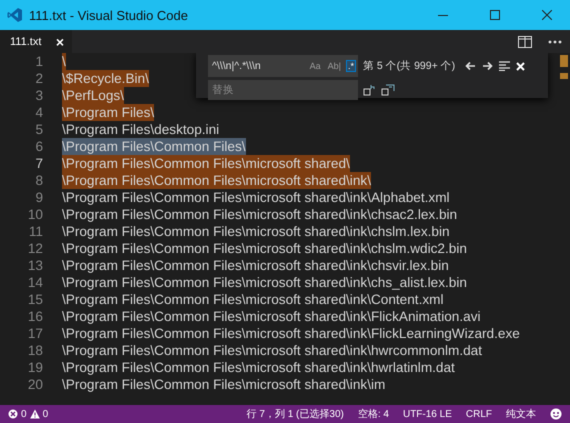 The width and height of the screenshot is (570, 423). I want to click on code-line: \Program Files\Common Files\microsoft shared\ink\Alphabet.xml, so click(256, 197).